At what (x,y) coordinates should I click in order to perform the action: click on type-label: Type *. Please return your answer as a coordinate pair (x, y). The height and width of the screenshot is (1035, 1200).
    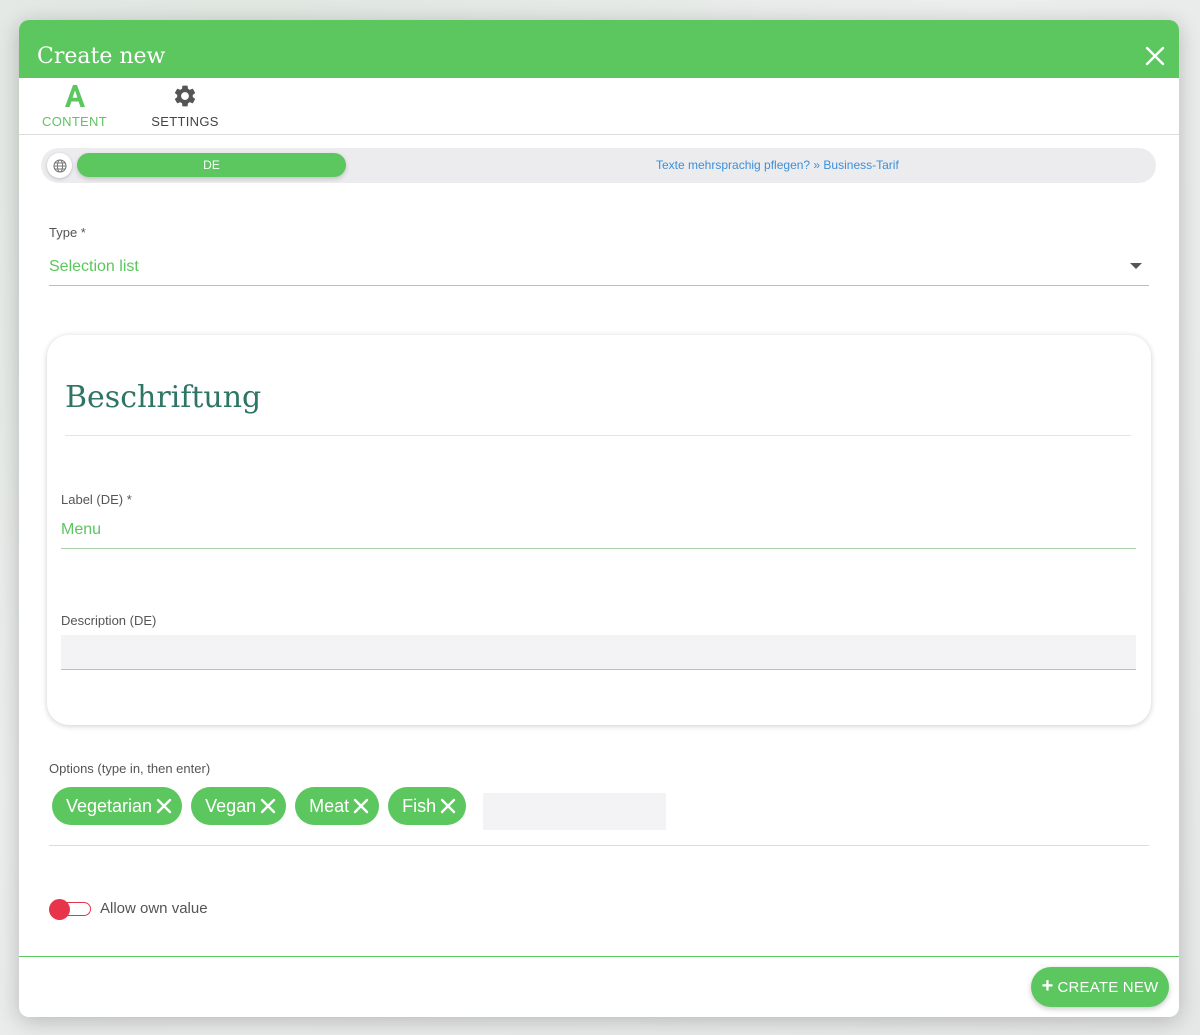
    Looking at the image, I should click on (67, 232).